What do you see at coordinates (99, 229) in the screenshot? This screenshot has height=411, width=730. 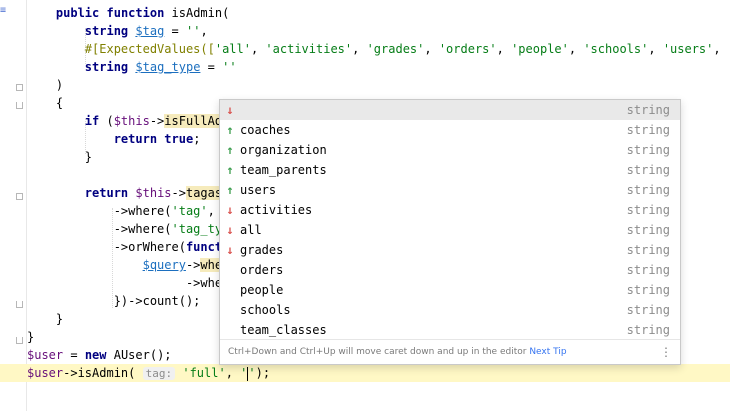 I see `code-token: ->where(` at bounding box center [99, 229].